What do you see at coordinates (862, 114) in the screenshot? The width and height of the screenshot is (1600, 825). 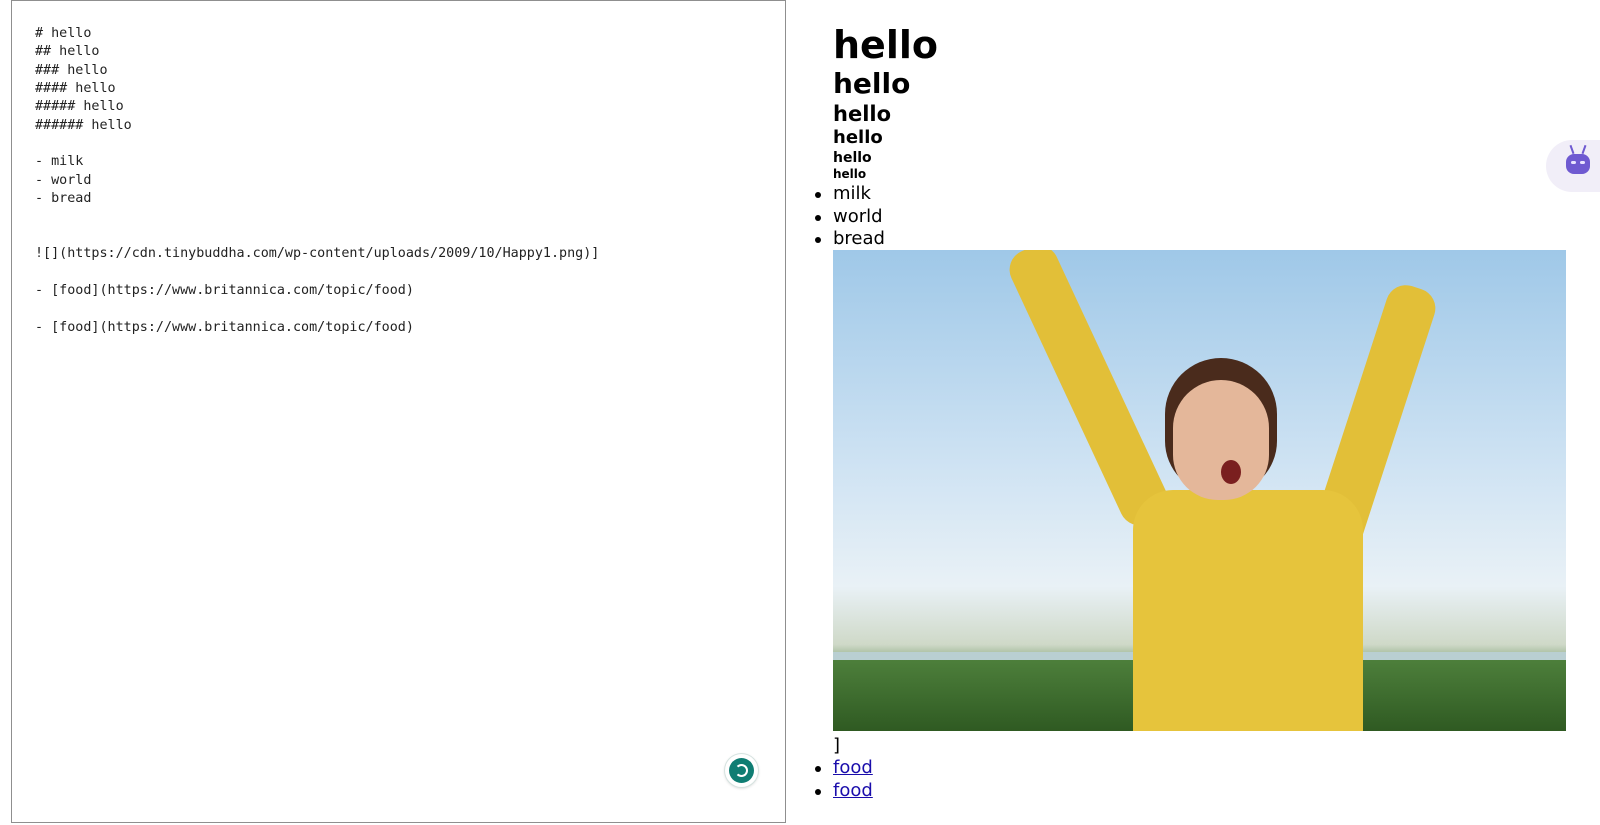 I see `preview-heading-3: hello` at bounding box center [862, 114].